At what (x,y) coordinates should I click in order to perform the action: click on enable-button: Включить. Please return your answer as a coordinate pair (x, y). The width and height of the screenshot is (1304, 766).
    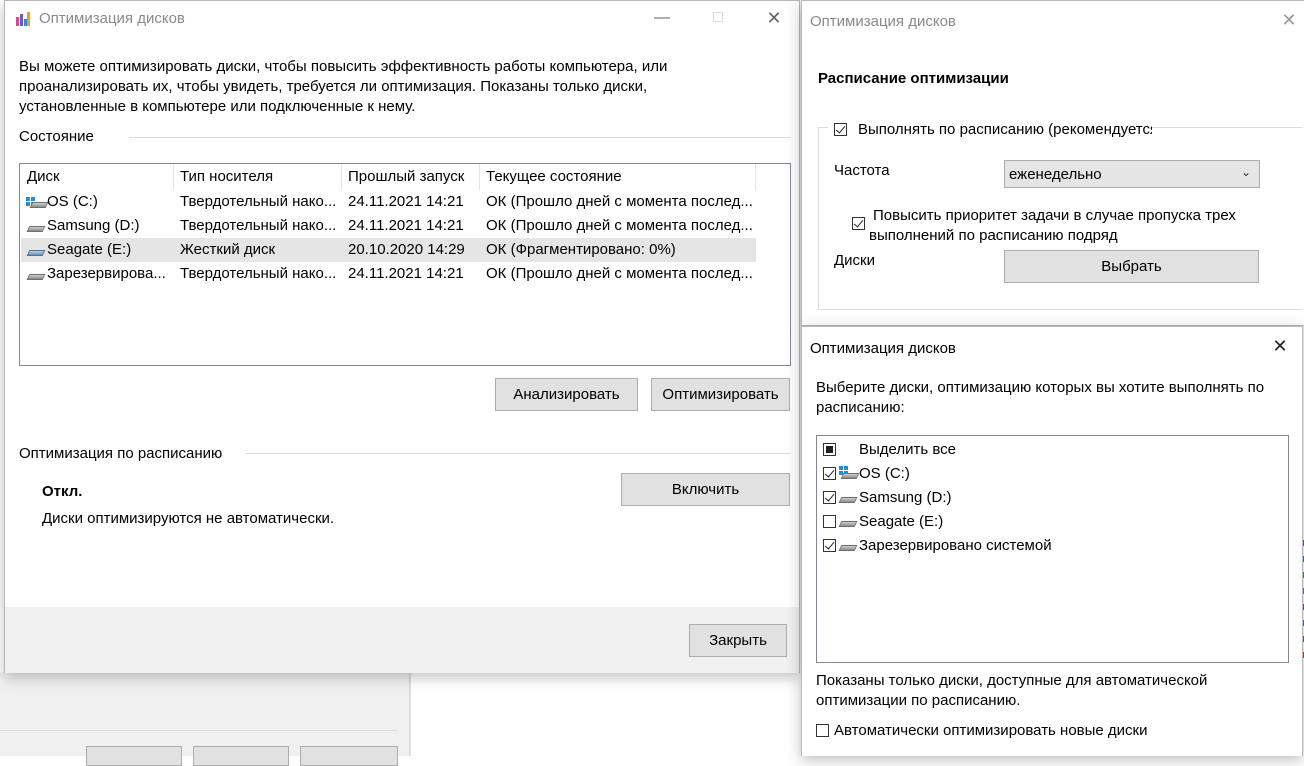
    Looking at the image, I should click on (705, 489).